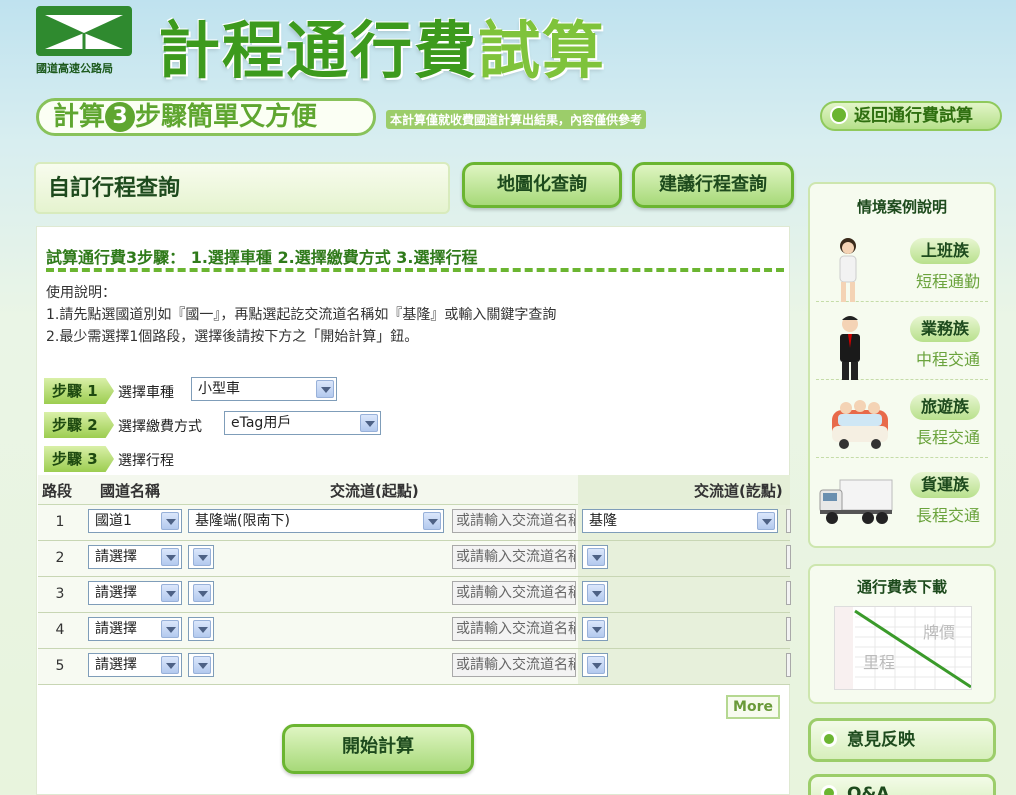 The height and width of the screenshot is (795, 1016). What do you see at coordinates (860, 424) in the screenshot?
I see `tourist-van-icon` at bounding box center [860, 424].